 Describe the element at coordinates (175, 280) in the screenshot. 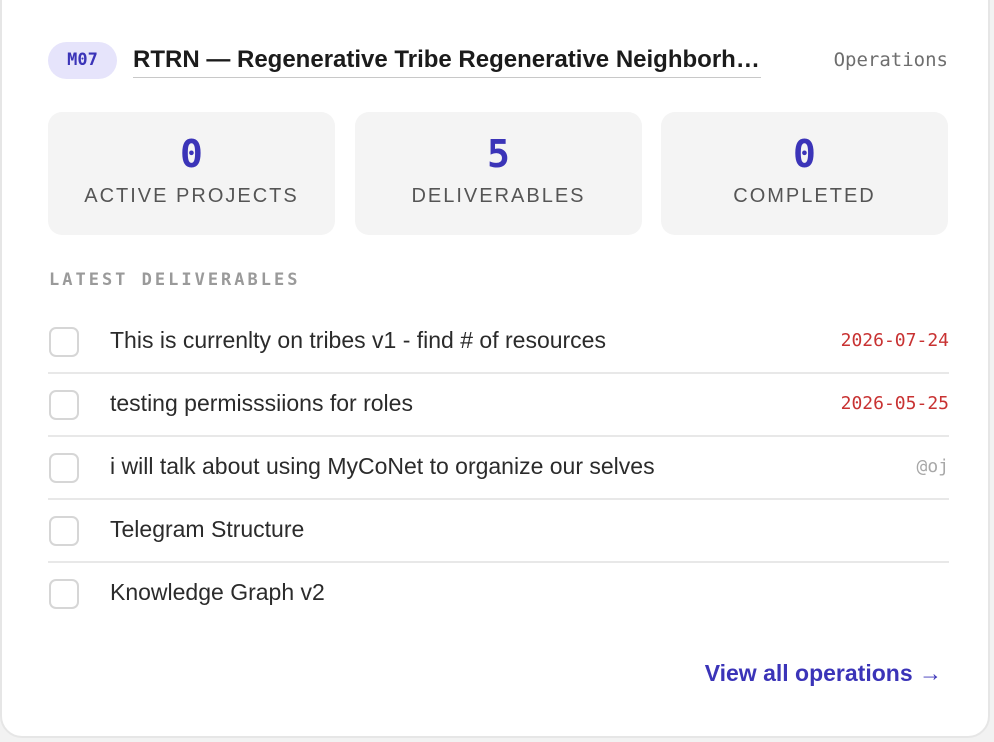

I see `section-title: LATEST DELIVERABLES` at that location.